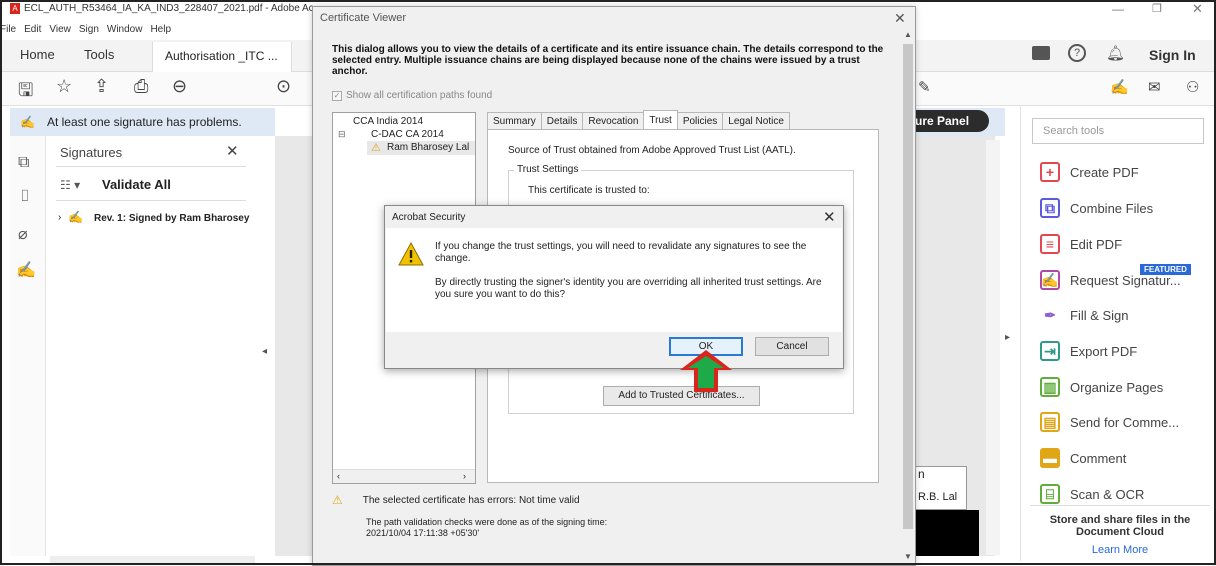  What do you see at coordinates (1092, 494) in the screenshot?
I see `tool-scan-ocr: ⌸ Scan & OCR` at bounding box center [1092, 494].